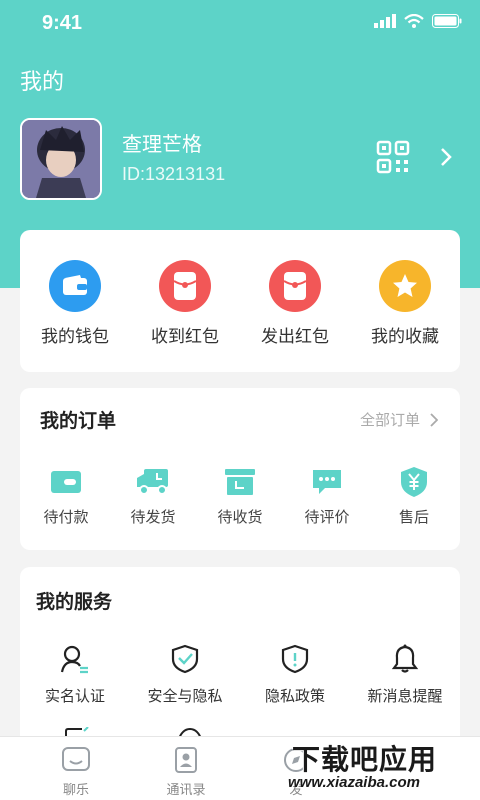  What do you see at coordinates (75, 286) in the screenshot?
I see `wallet-icon` at bounding box center [75, 286].